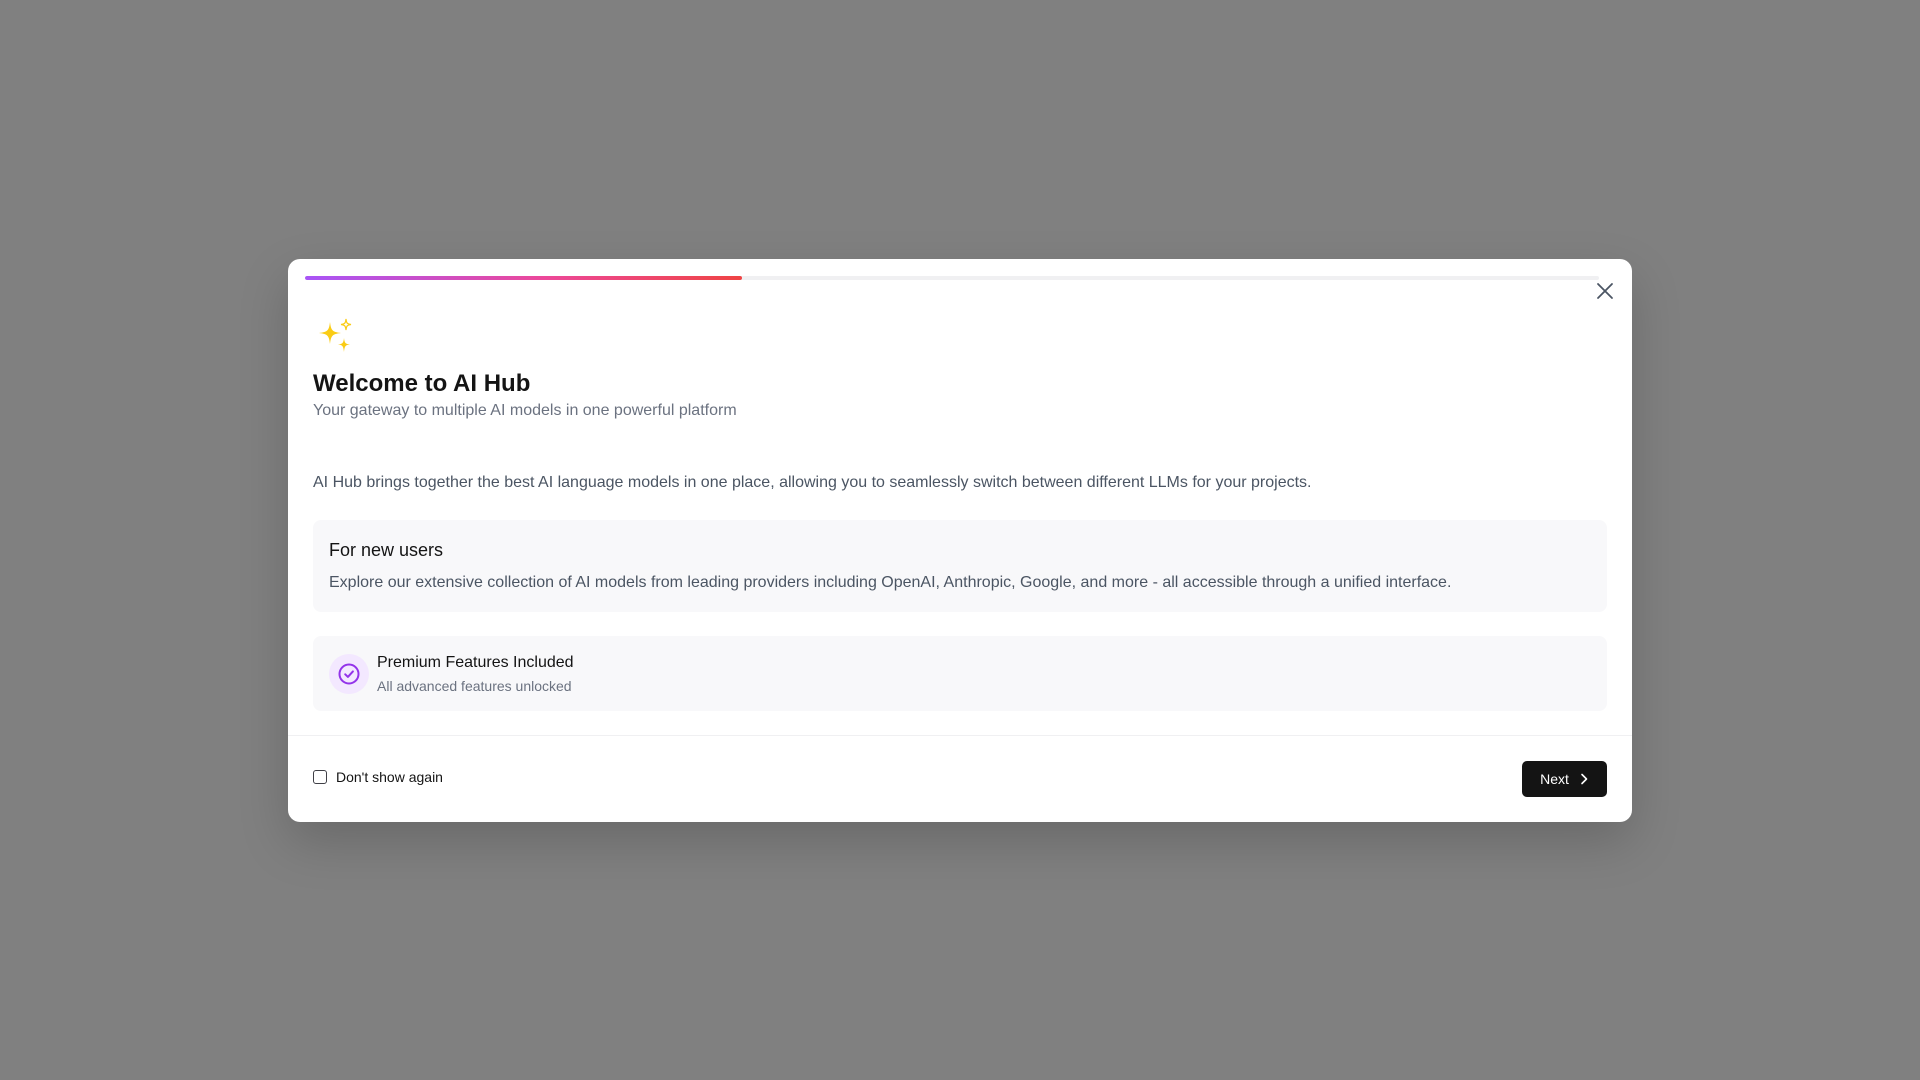  I want to click on next-button-label: Next, so click(1554, 779).